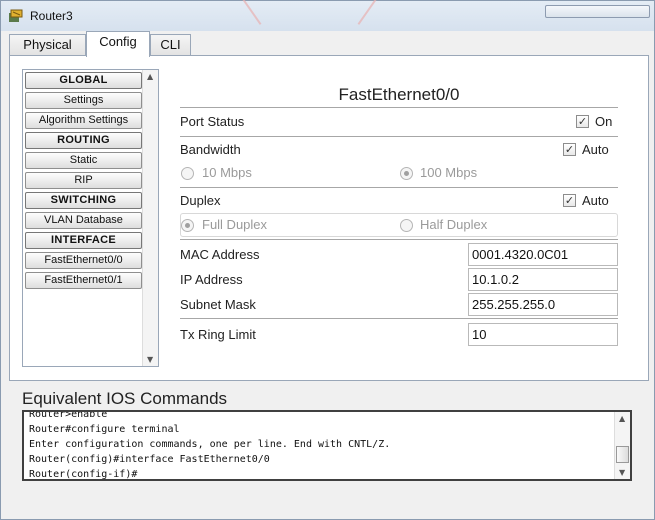 The image size is (655, 520). I want to click on console-line: Router(config-if)#, so click(83, 474).